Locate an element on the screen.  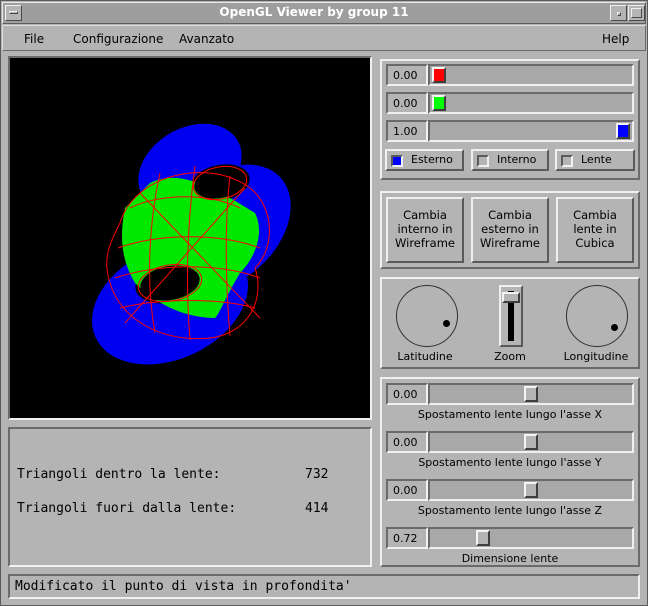
toggle-esterno: Esterno is located at coordinates (424, 160).